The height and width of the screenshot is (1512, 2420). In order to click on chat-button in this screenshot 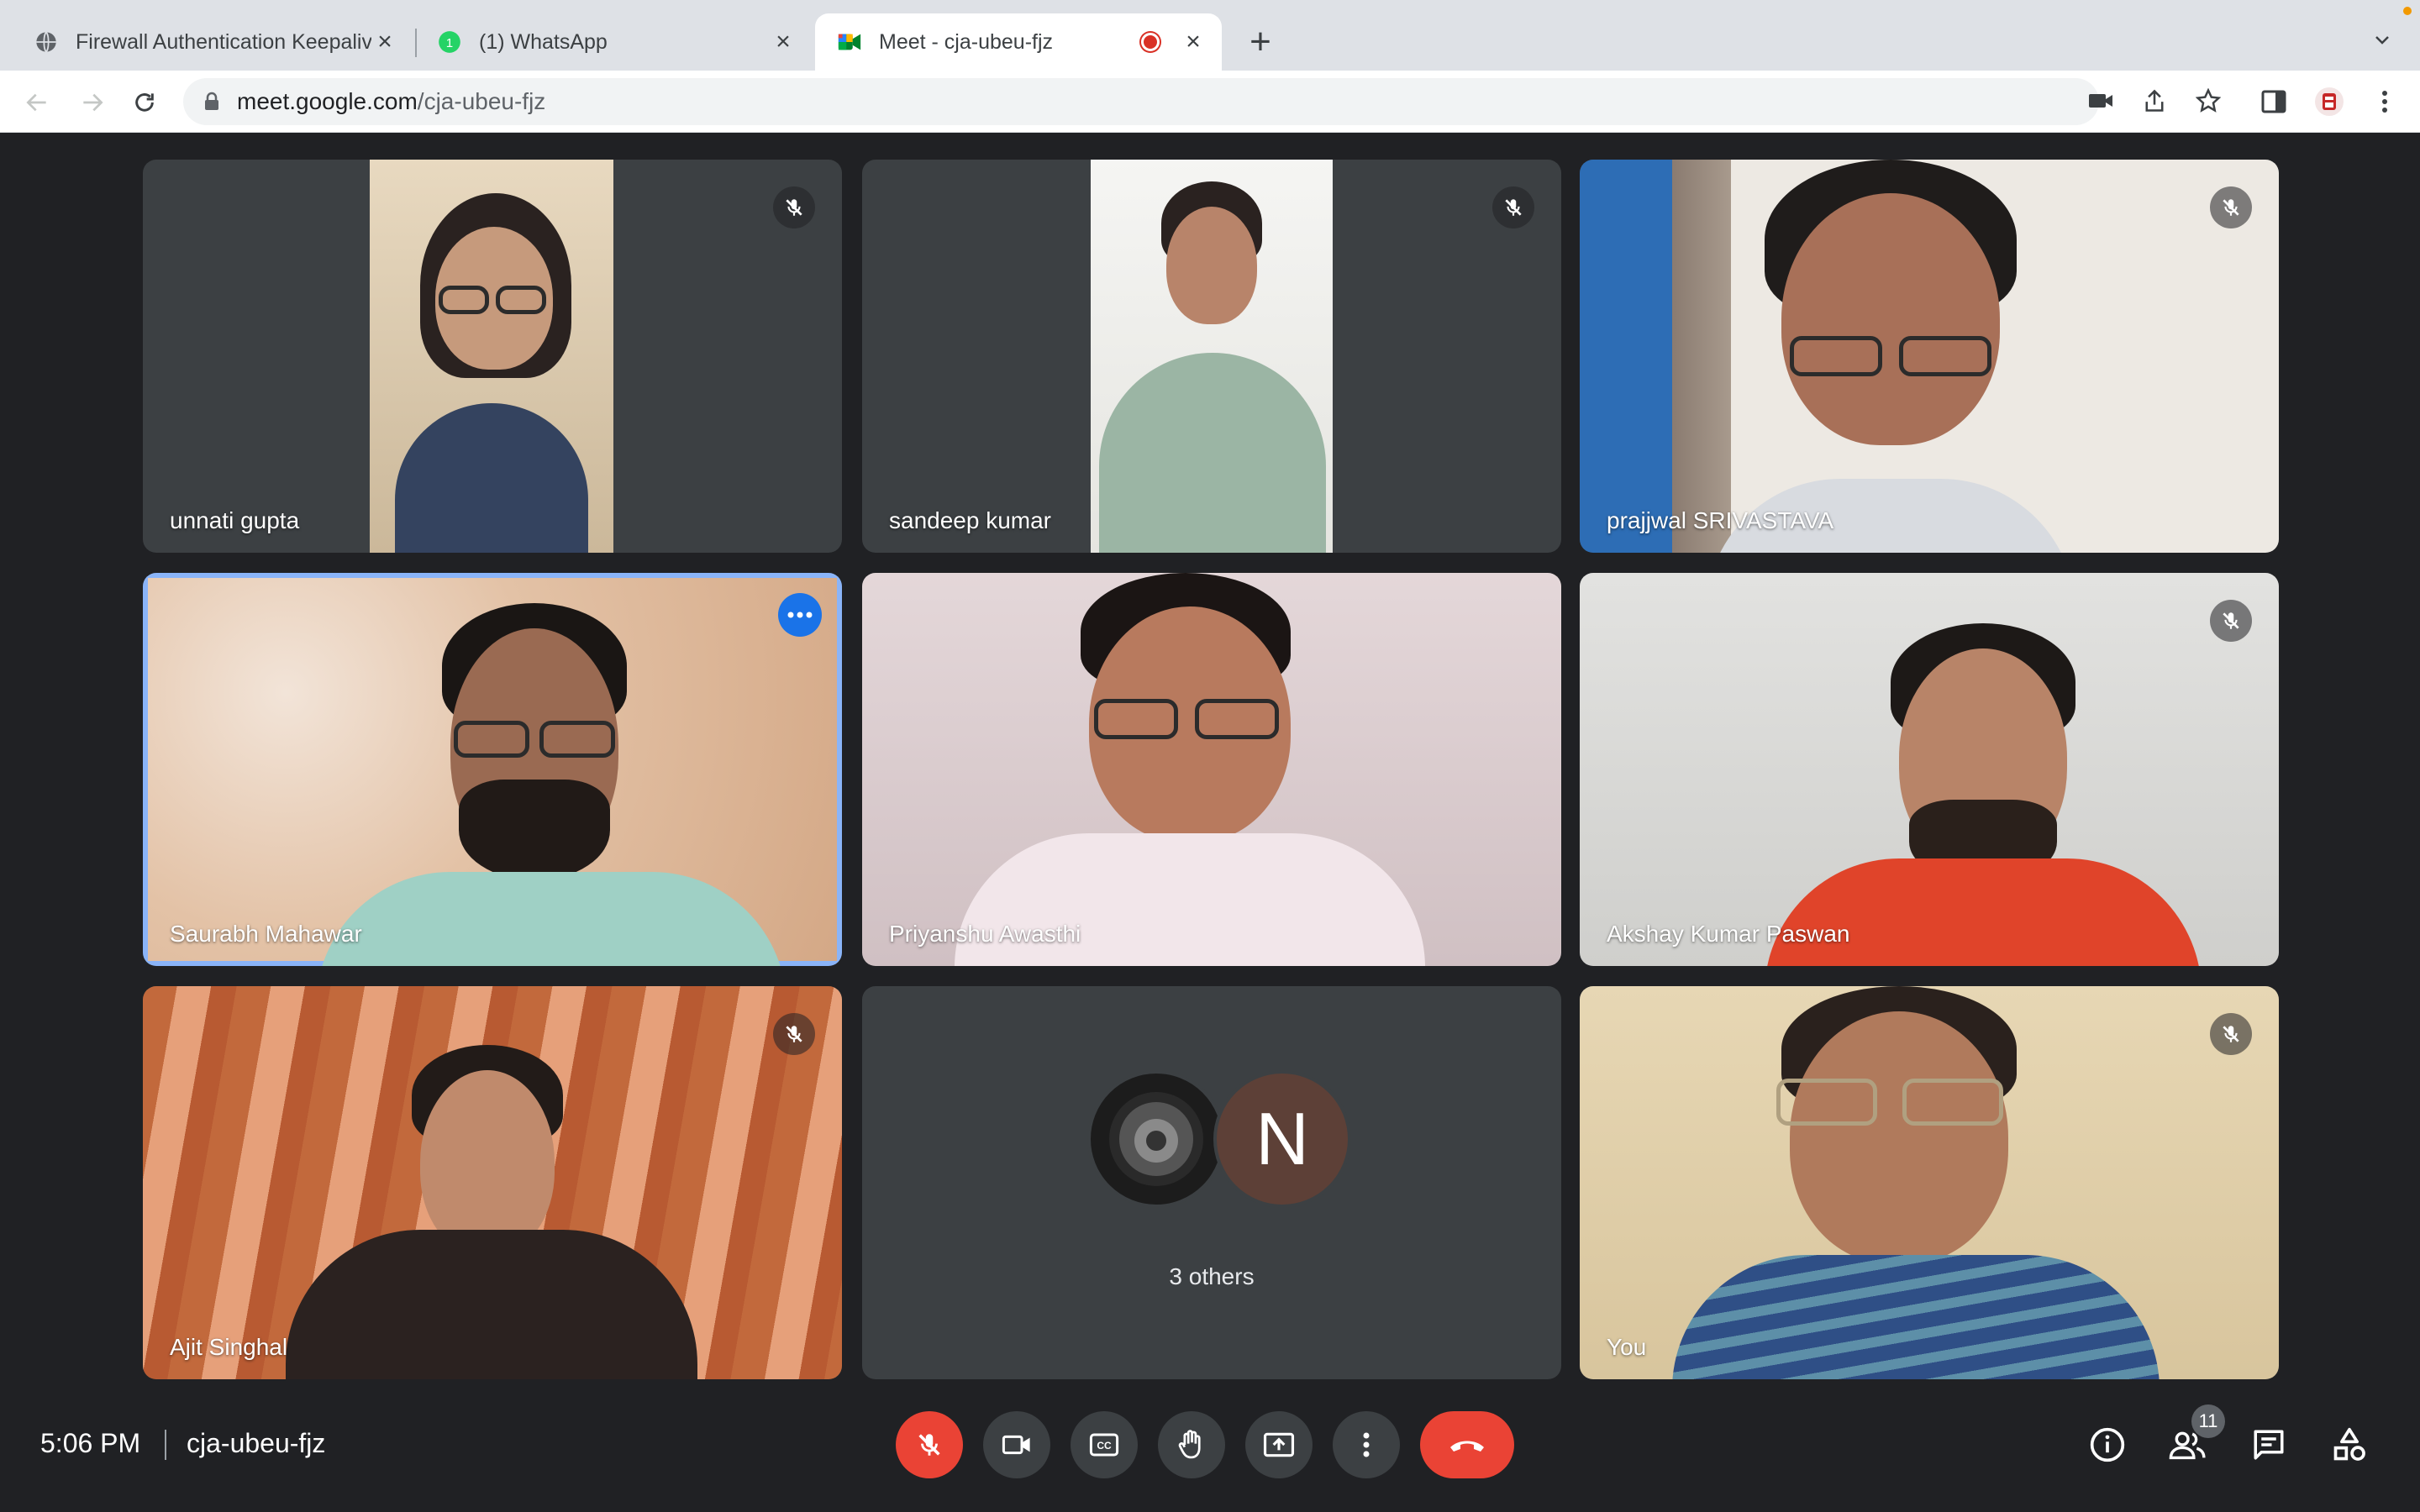, I will do `click(2268, 1444)`.